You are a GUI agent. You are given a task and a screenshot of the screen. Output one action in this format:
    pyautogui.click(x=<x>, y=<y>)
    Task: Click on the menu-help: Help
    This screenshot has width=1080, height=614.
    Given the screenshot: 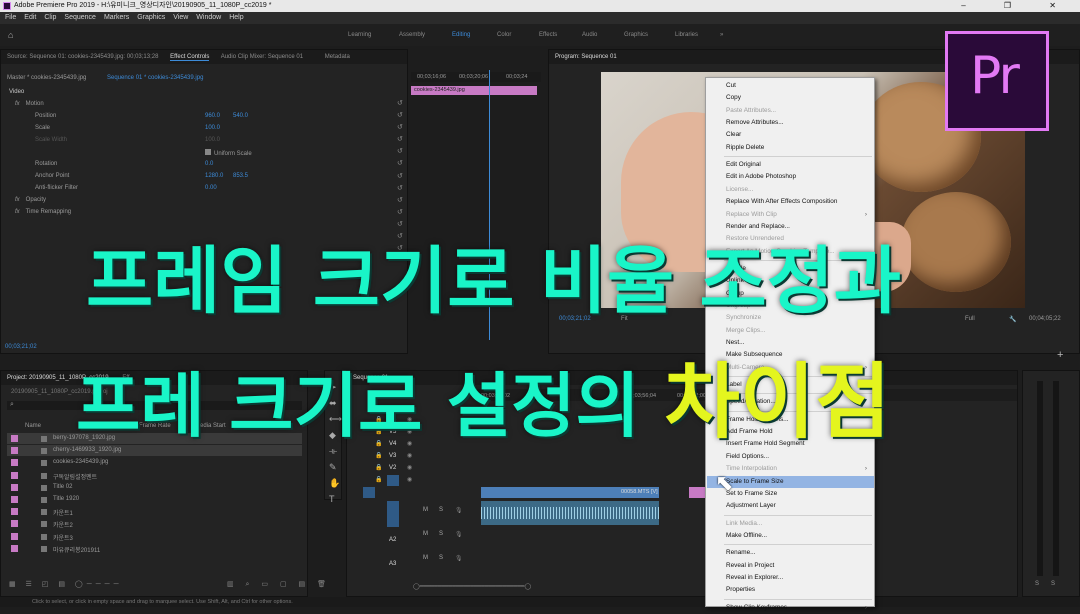 What is the action you would take?
    pyautogui.click(x=236, y=17)
    